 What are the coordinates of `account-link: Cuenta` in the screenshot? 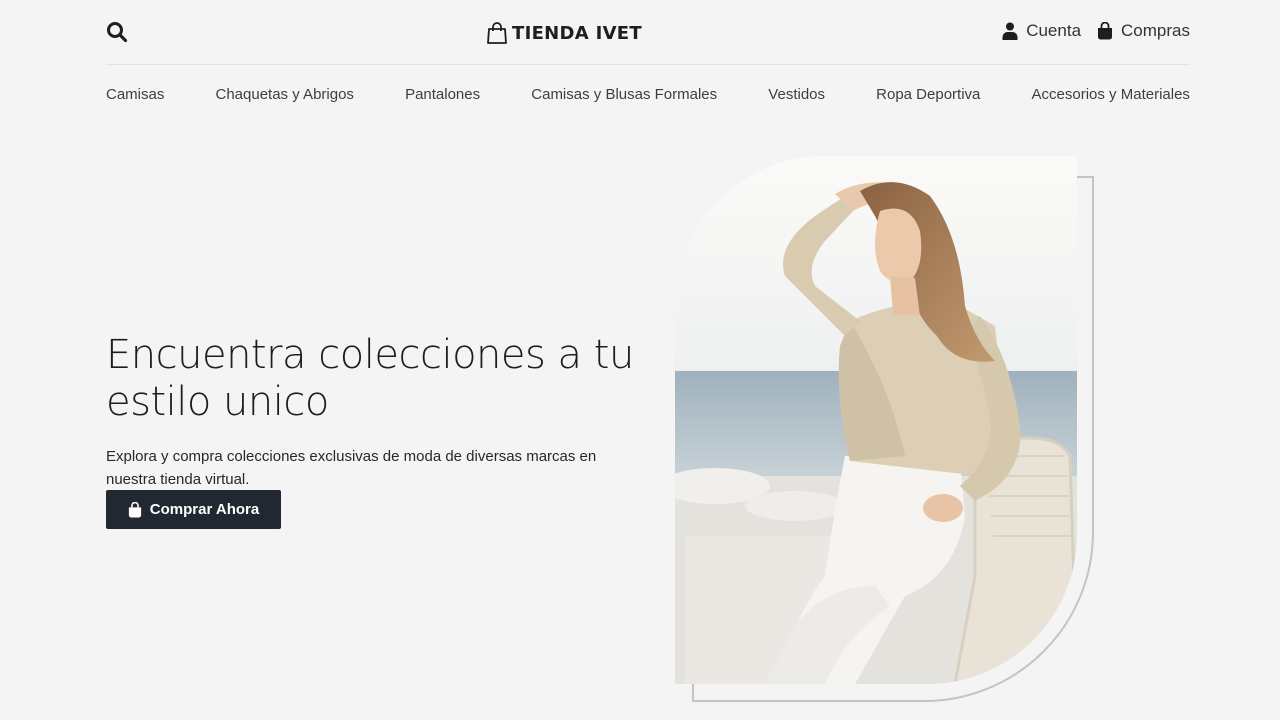 It's located at (1041, 31).